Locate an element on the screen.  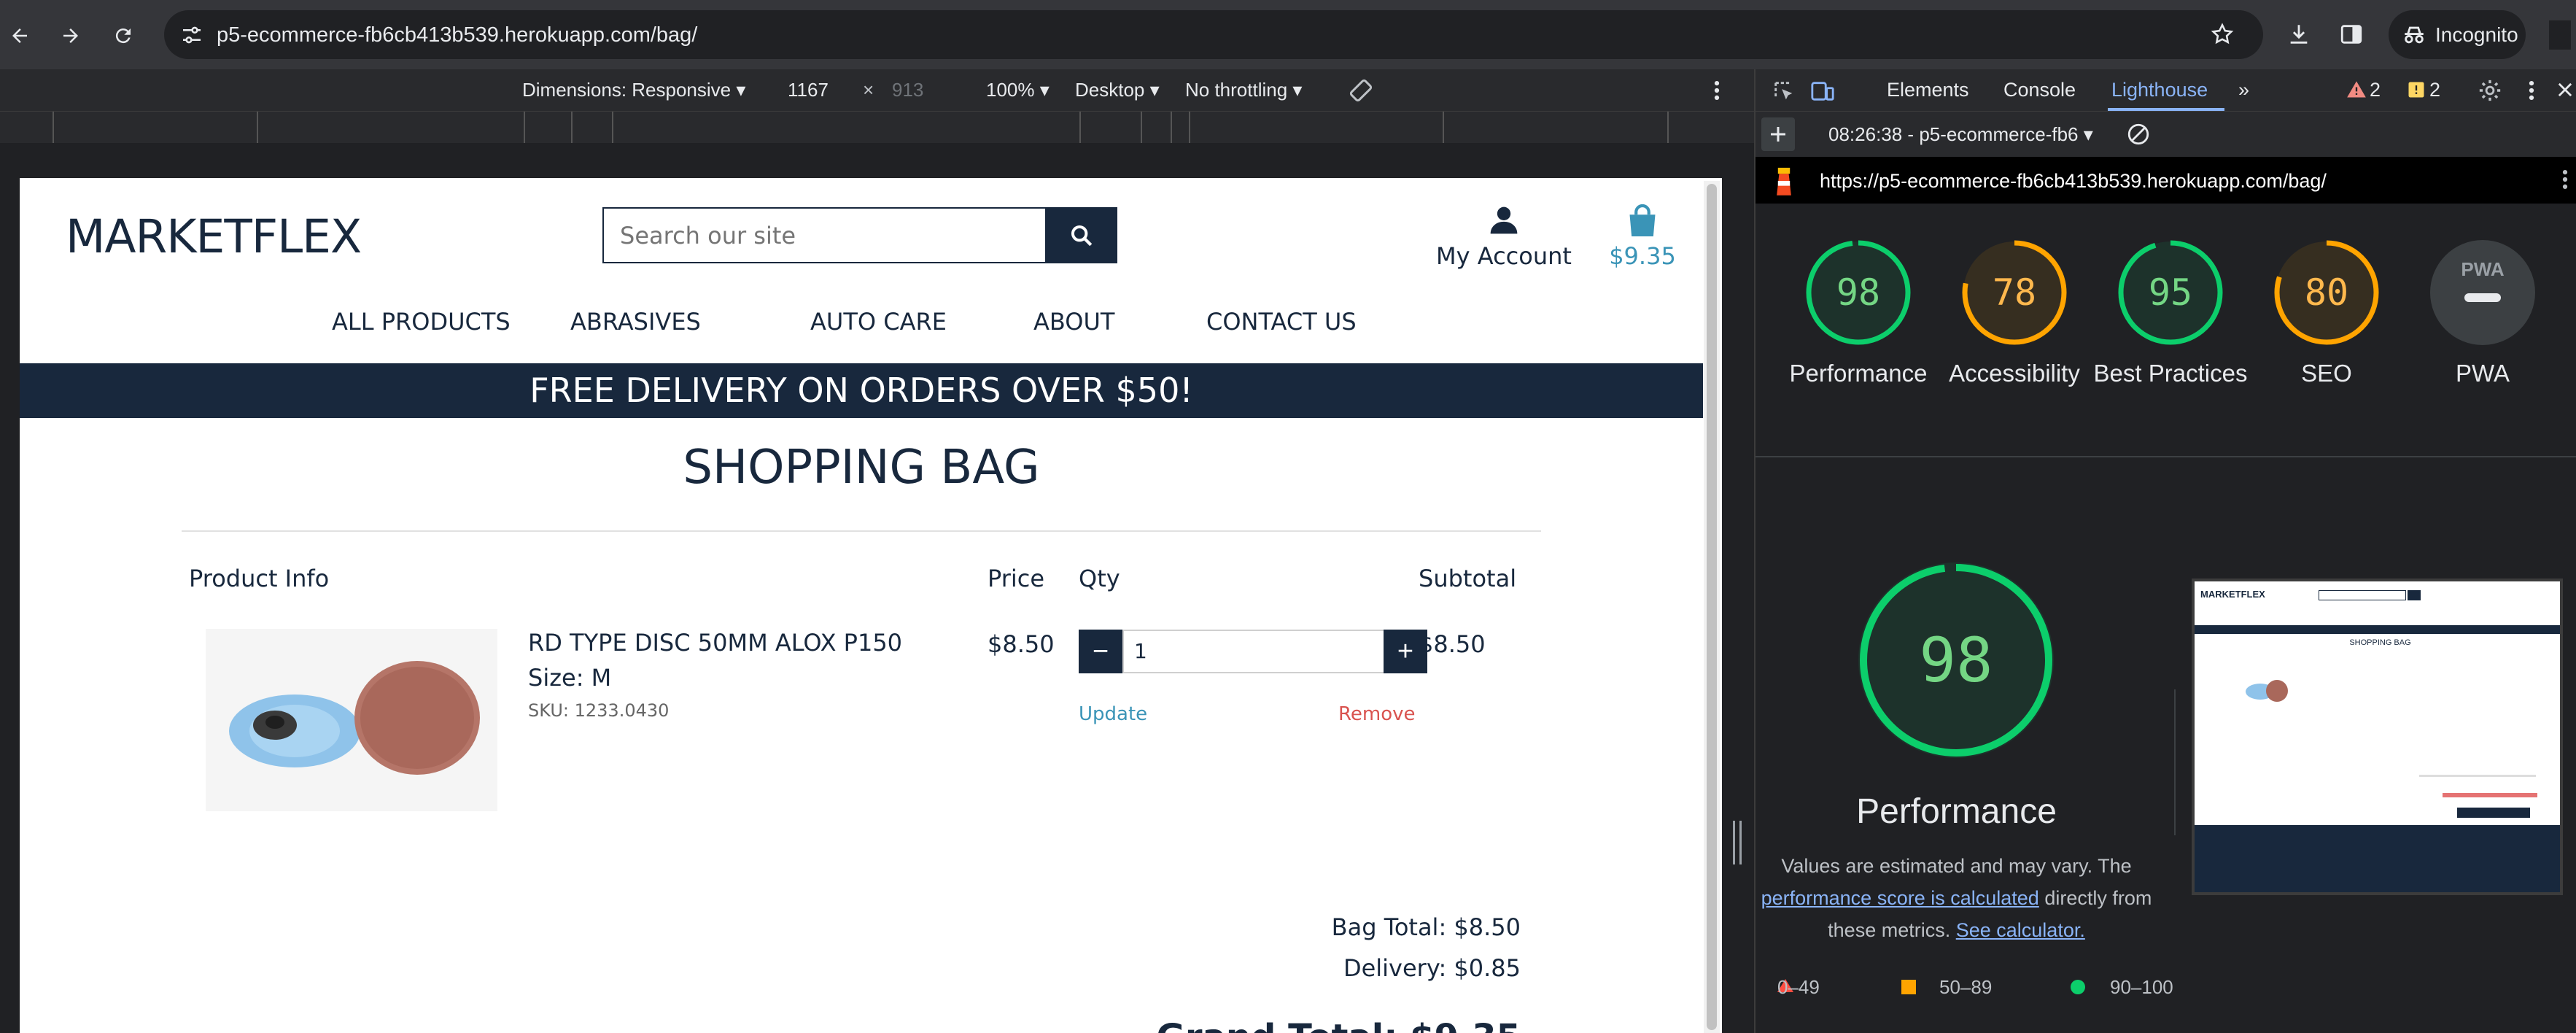
forward-button is located at coordinates (70, 35).